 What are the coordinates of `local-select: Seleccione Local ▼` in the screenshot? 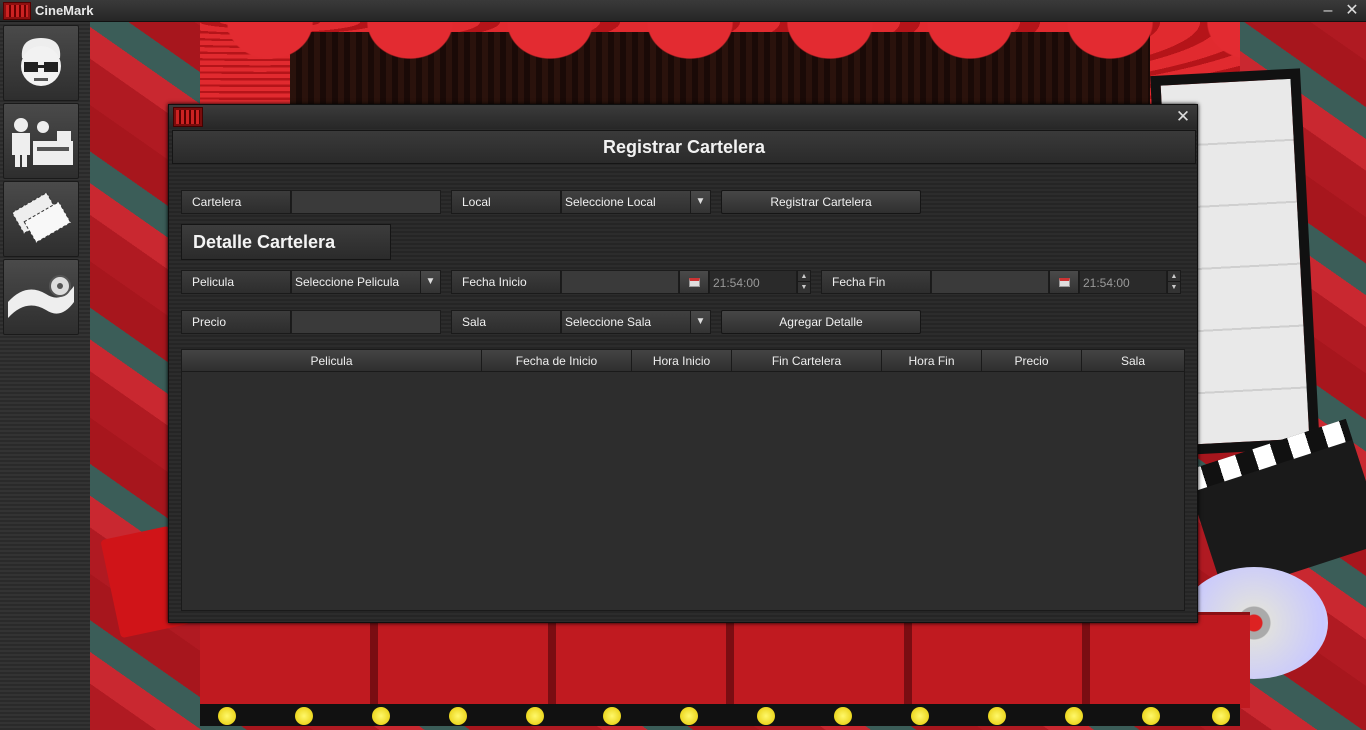 It's located at (636, 202).